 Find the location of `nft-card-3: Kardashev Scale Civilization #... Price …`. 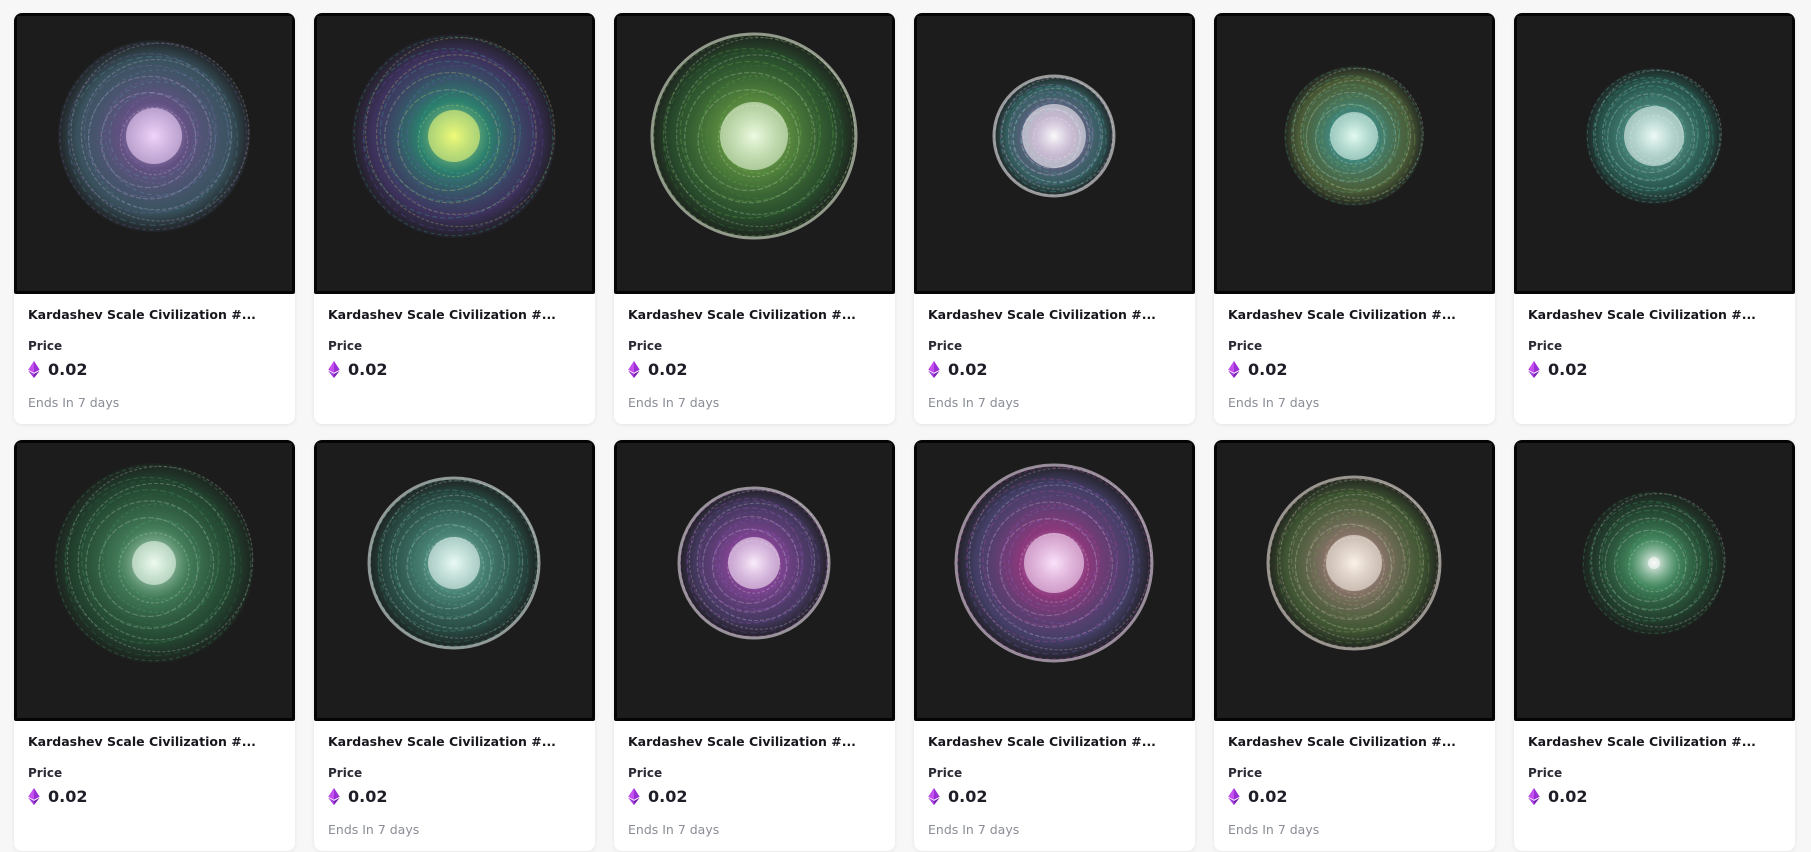

nft-card-3: Kardashev Scale Civilization #... Price … is located at coordinates (754, 218).